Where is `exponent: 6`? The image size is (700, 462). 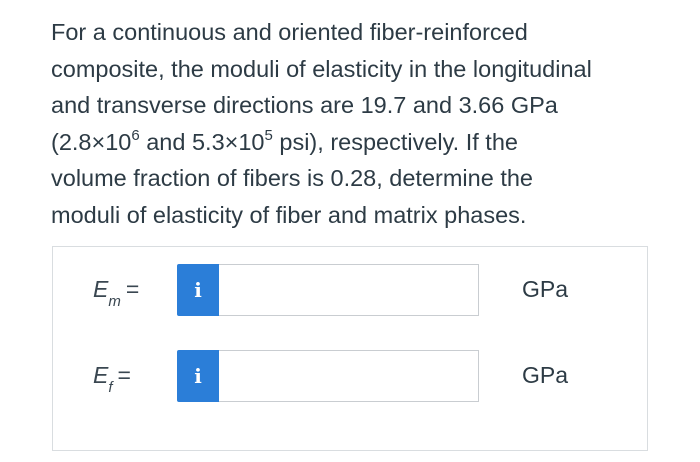
exponent: 6 is located at coordinates (135, 135).